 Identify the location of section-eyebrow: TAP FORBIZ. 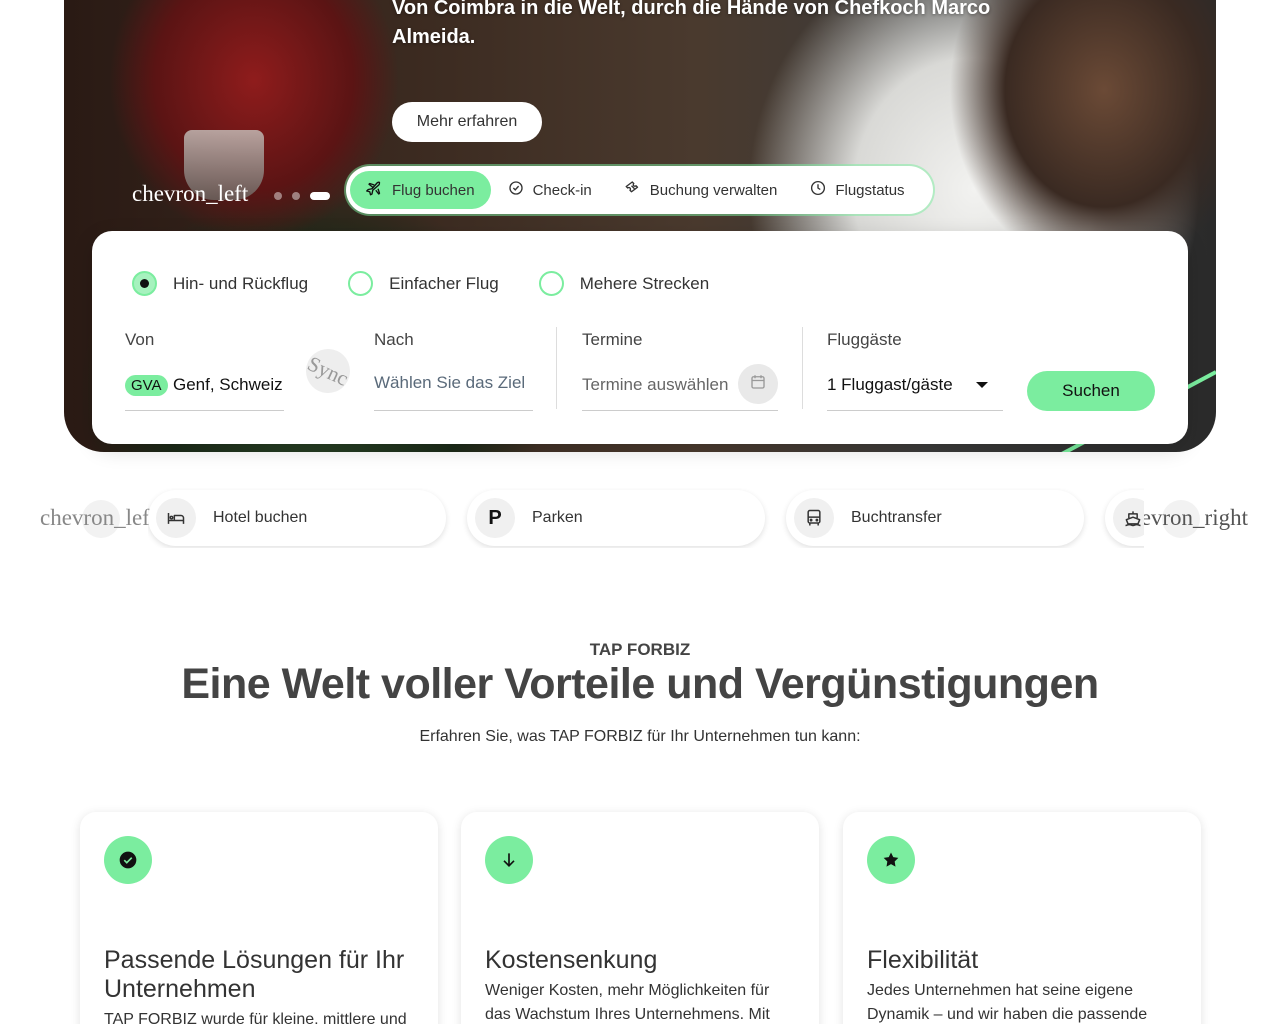
(640, 649).